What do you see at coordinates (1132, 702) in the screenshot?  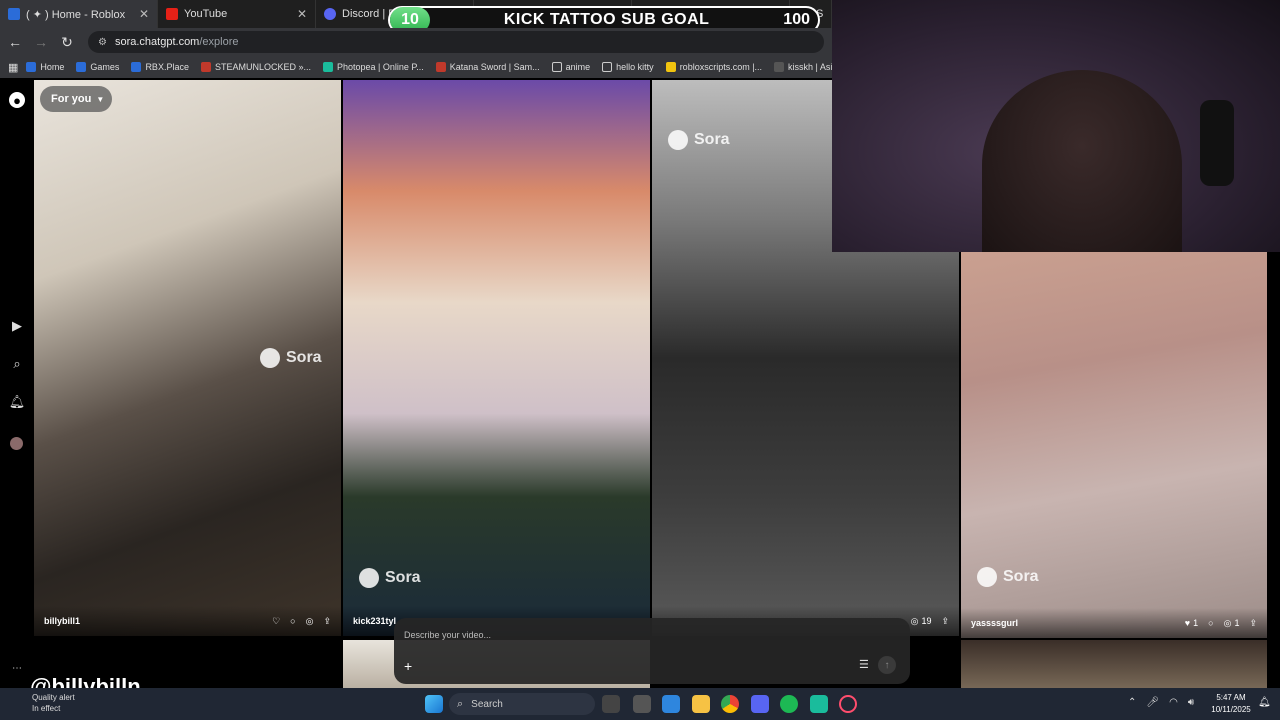 I see `chevron-up-icon: ⌃` at bounding box center [1132, 702].